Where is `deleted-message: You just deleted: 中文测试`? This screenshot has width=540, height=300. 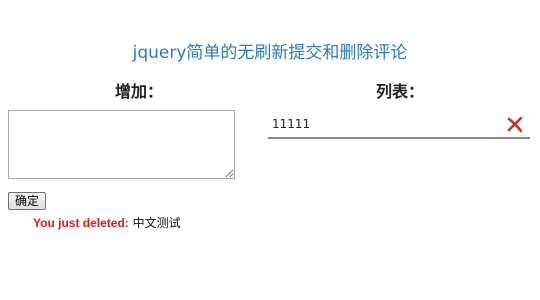 deleted-message: You just deleted: 中文测试 is located at coordinates (107, 222).